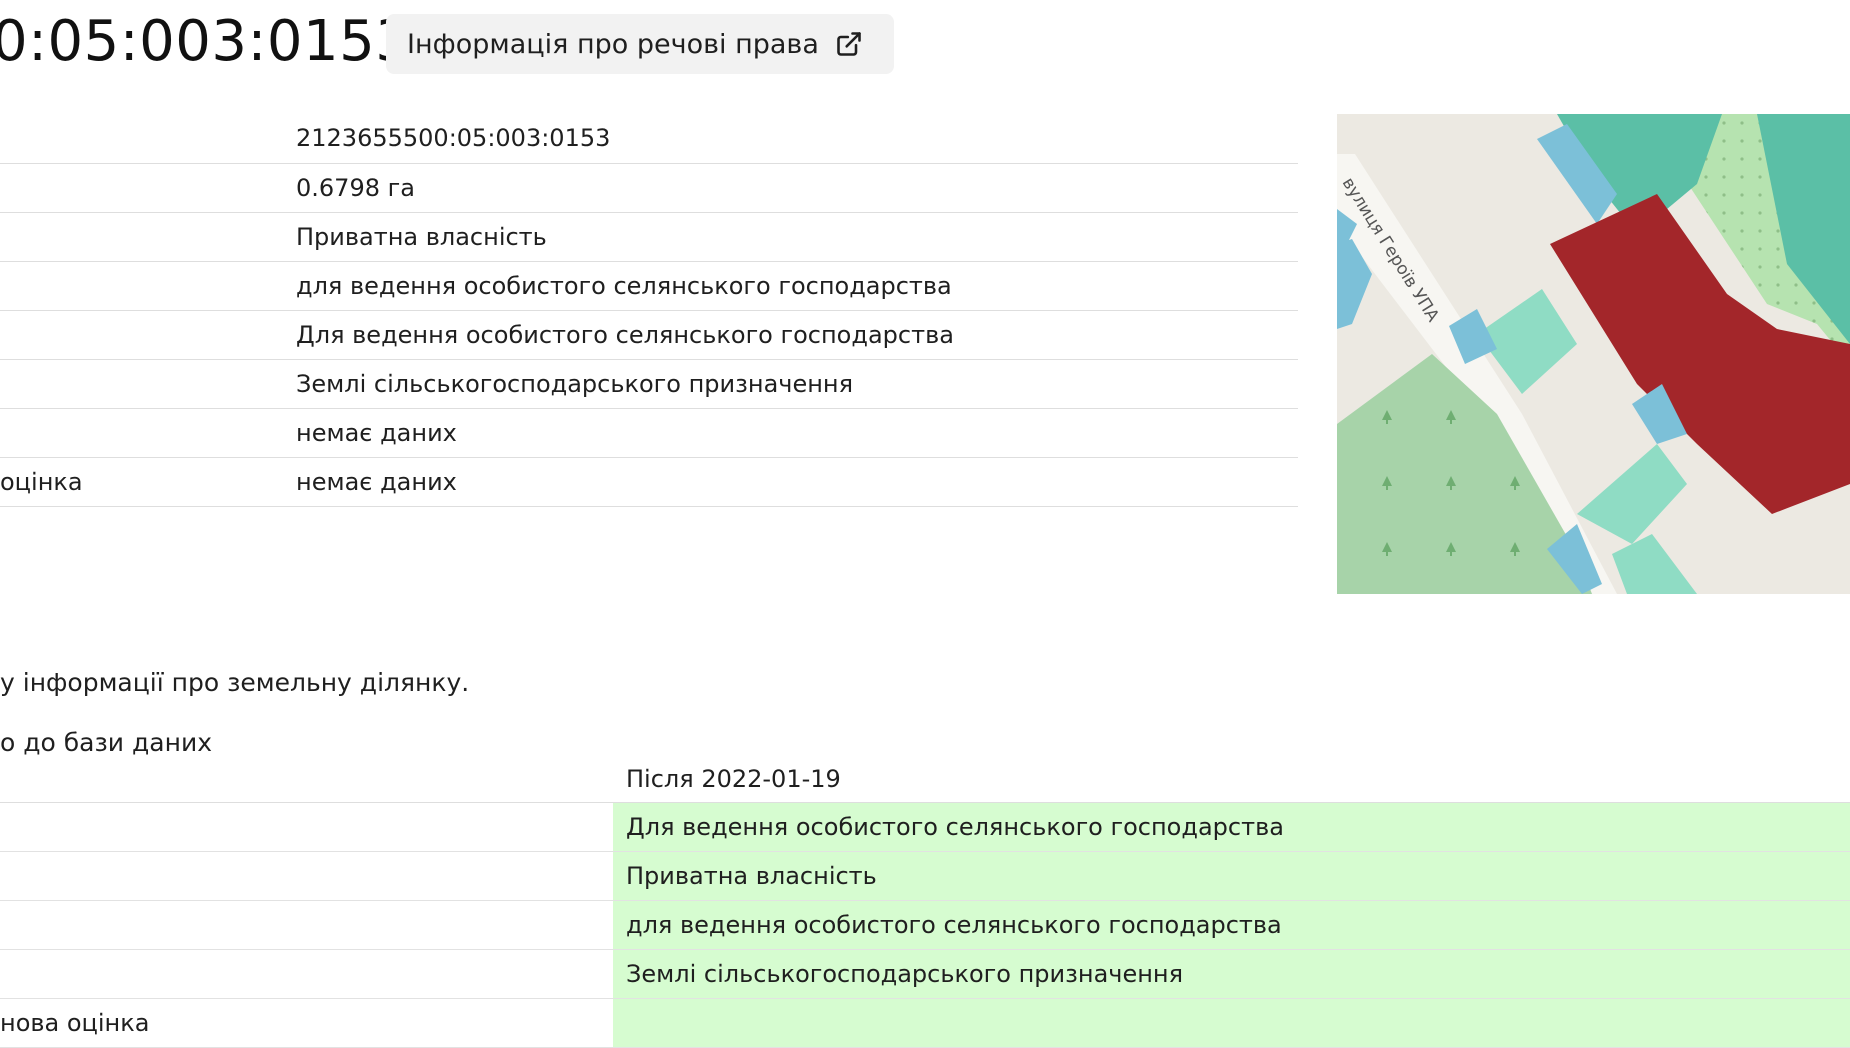 Image resolution: width=1850 pixels, height=1048 pixels. I want to click on external-link-icon, so click(849, 44).